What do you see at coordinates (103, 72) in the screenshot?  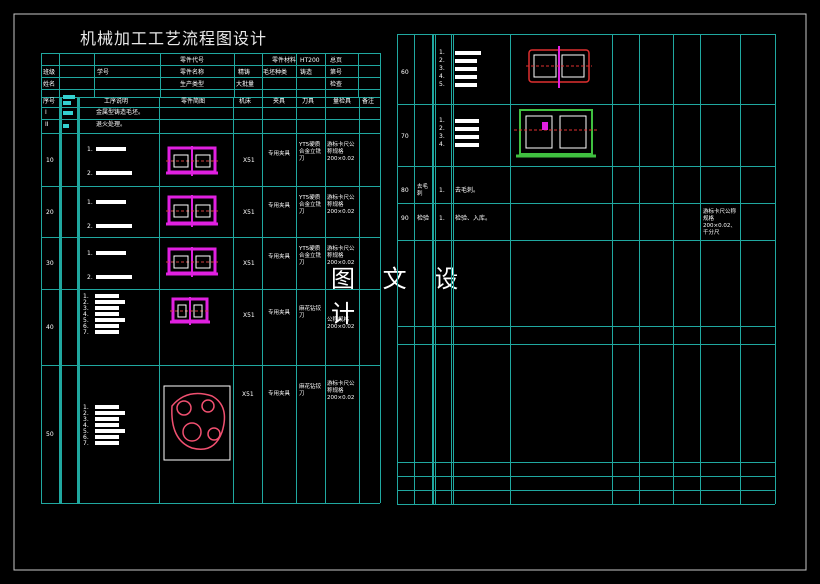 I see `header-student-no: 学号` at bounding box center [103, 72].